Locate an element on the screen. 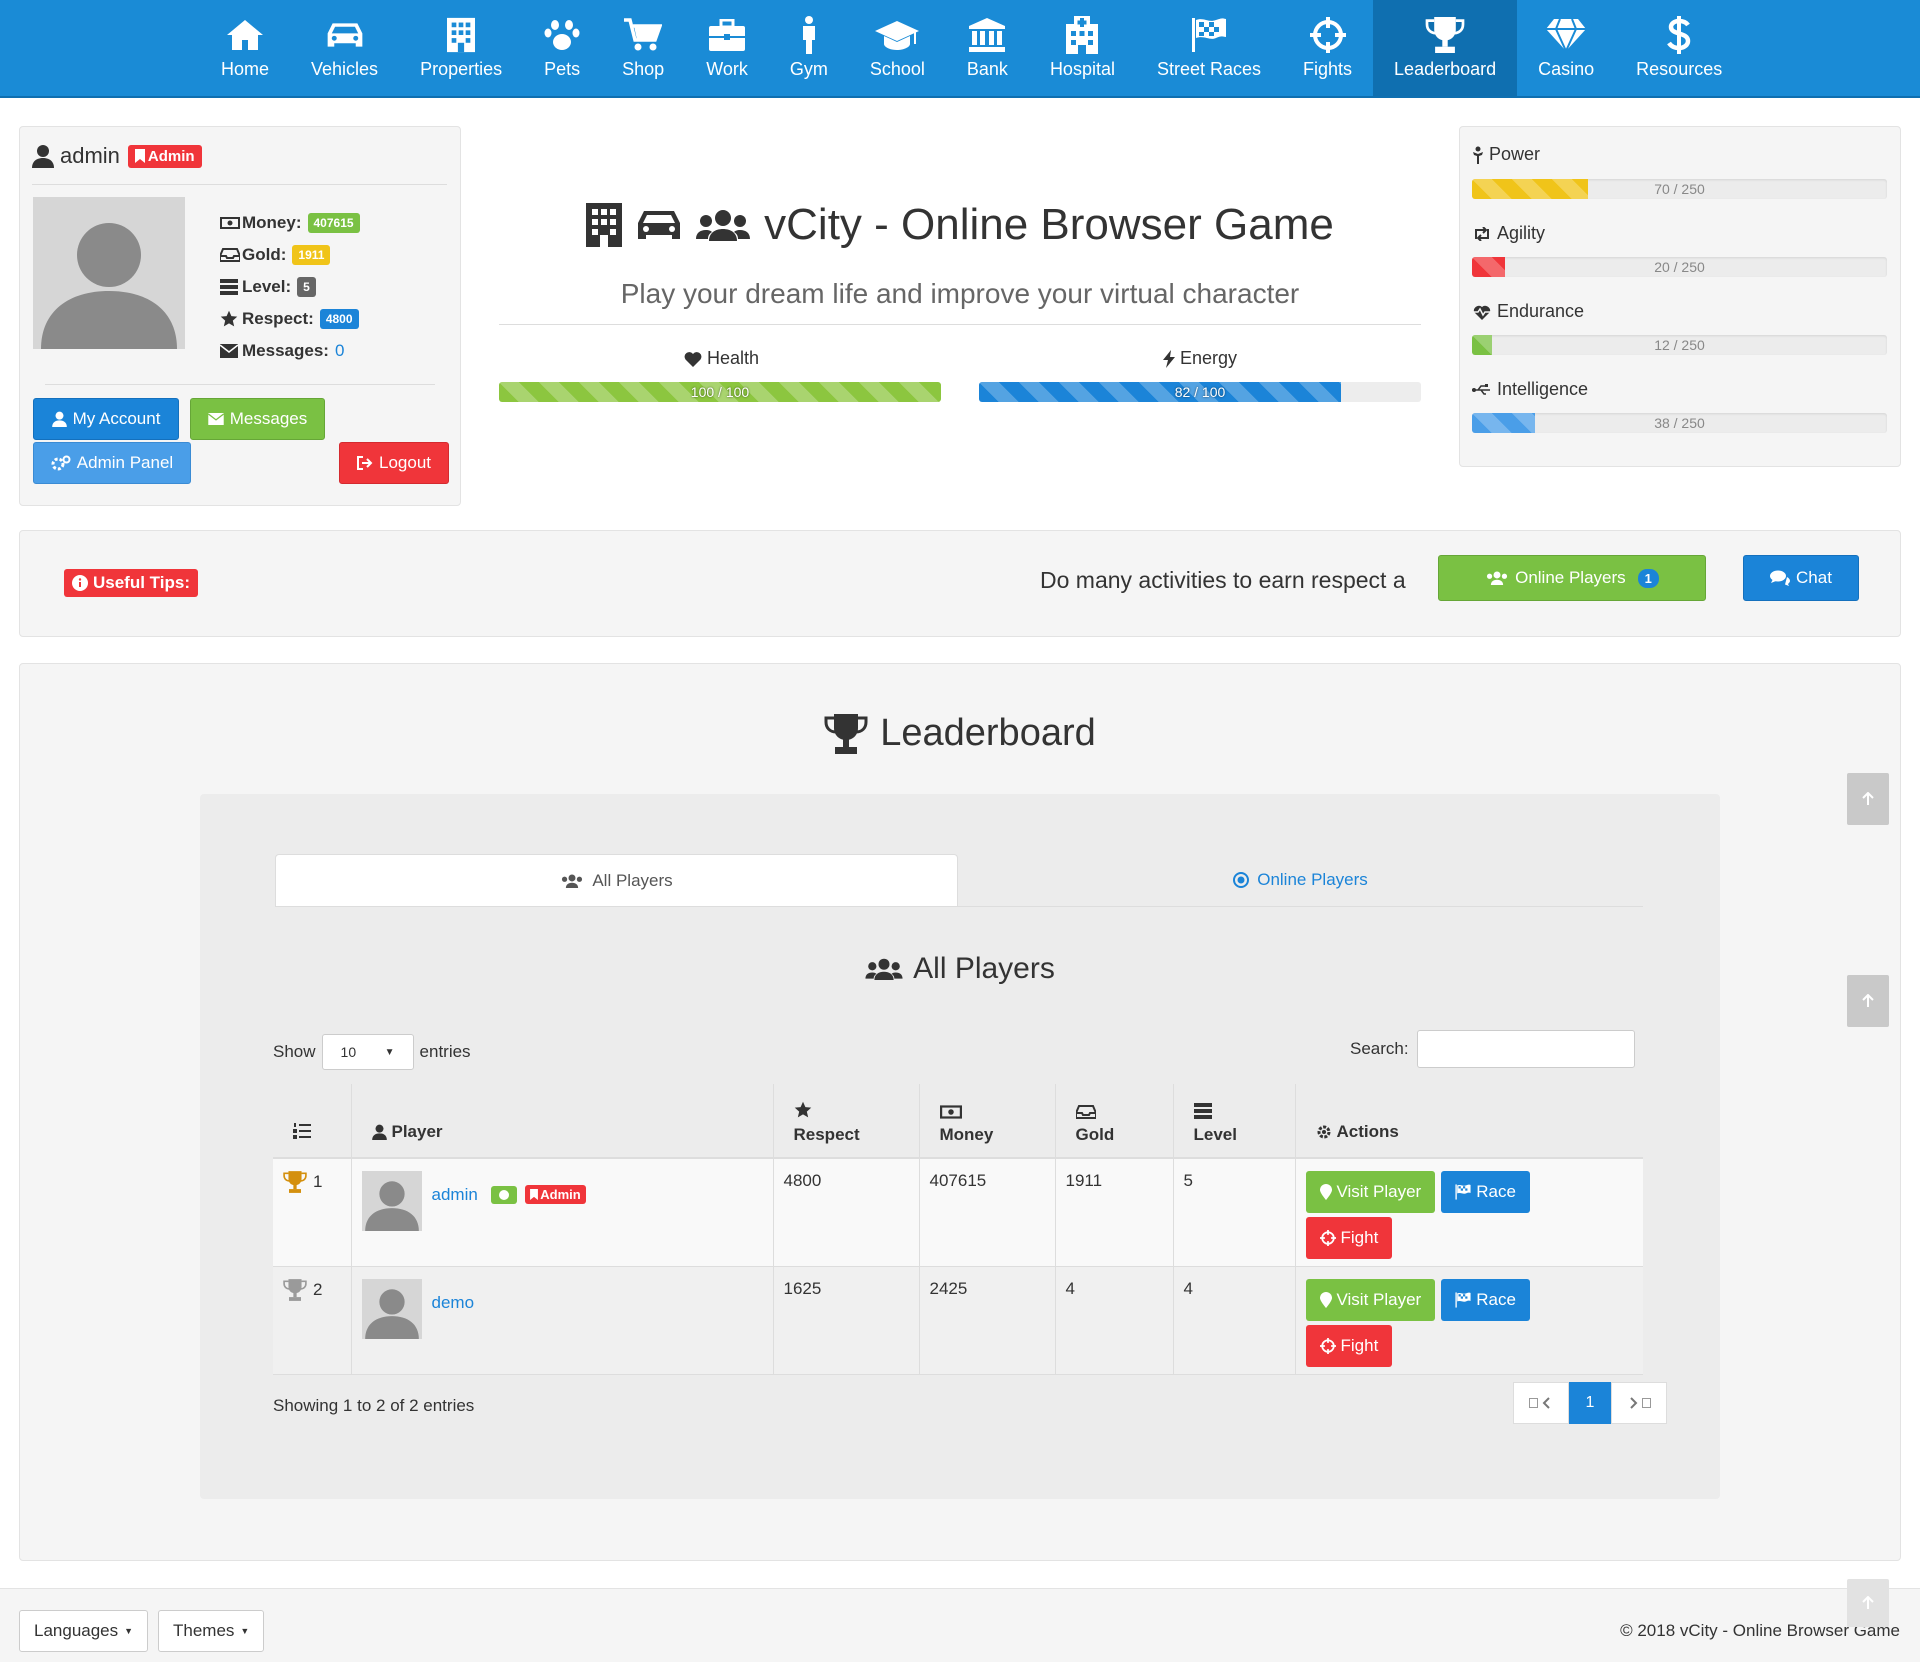  messages-count: 0 is located at coordinates (339, 351).